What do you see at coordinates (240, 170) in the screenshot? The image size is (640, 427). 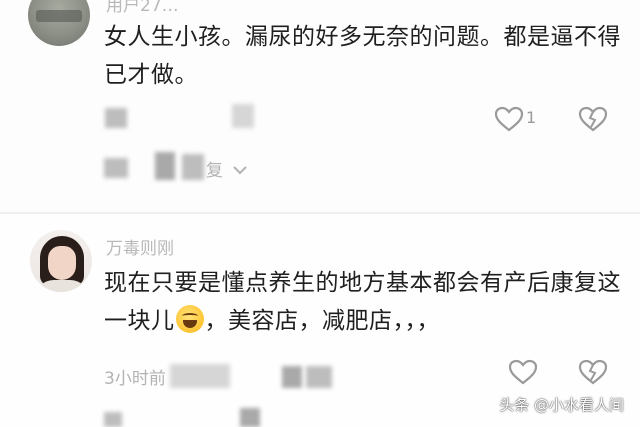 I see `chevron-down-icon` at bounding box center [240, 170].